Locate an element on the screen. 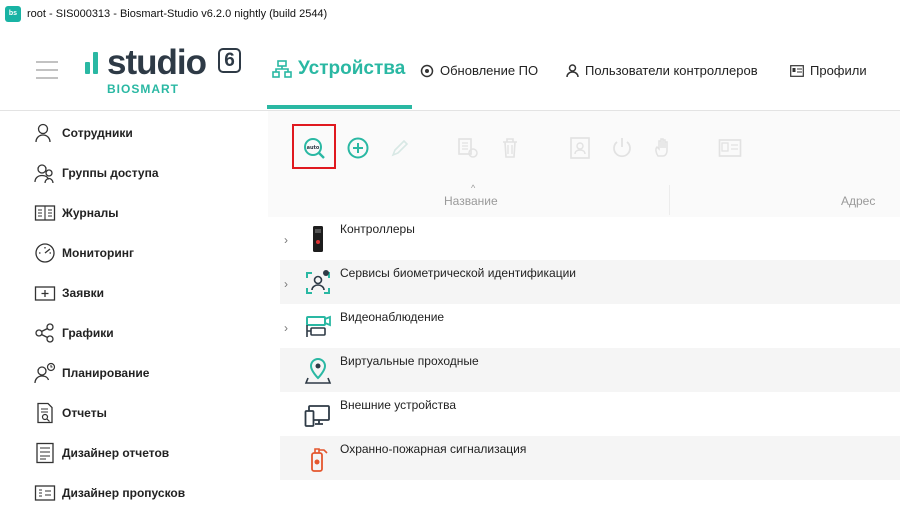  sidebar-item-label: Группы доступа is located at coordinates (110, 173).